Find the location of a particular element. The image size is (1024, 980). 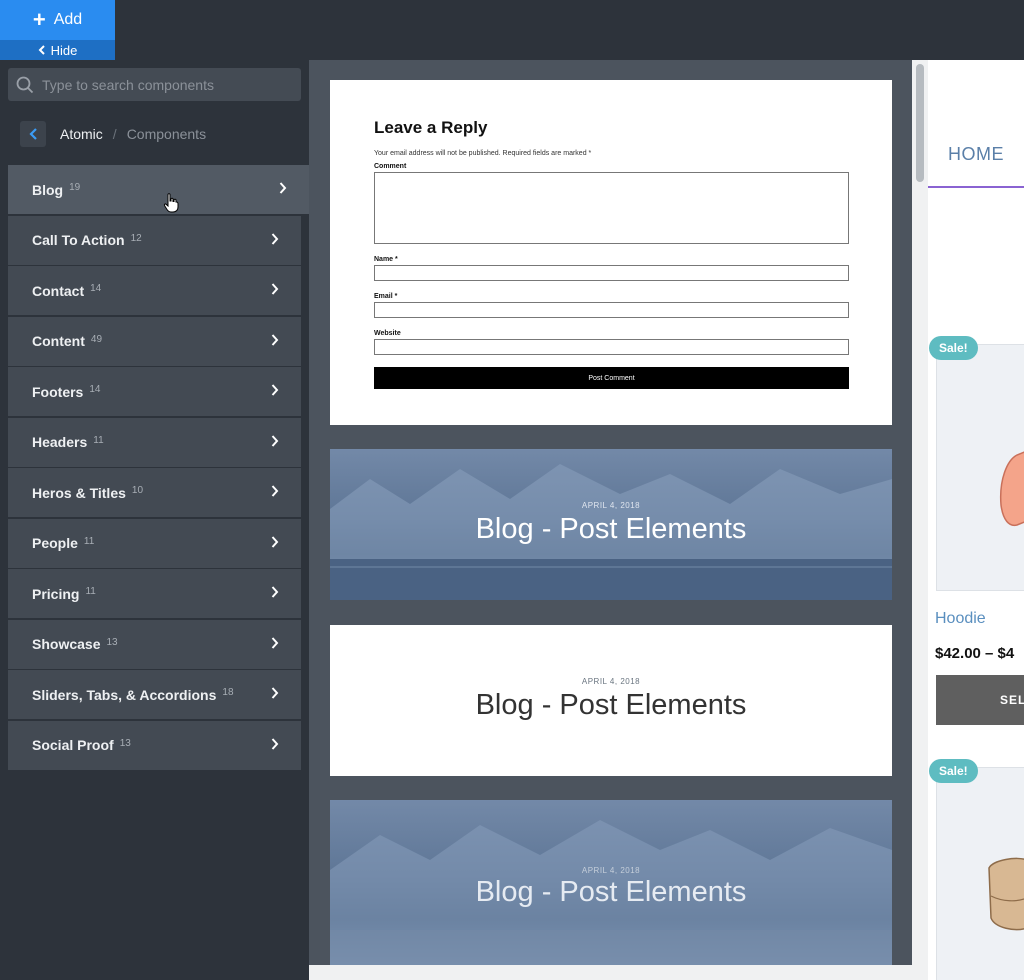

product-price: $42.00 – $4 is located at coordinates (975, 653).